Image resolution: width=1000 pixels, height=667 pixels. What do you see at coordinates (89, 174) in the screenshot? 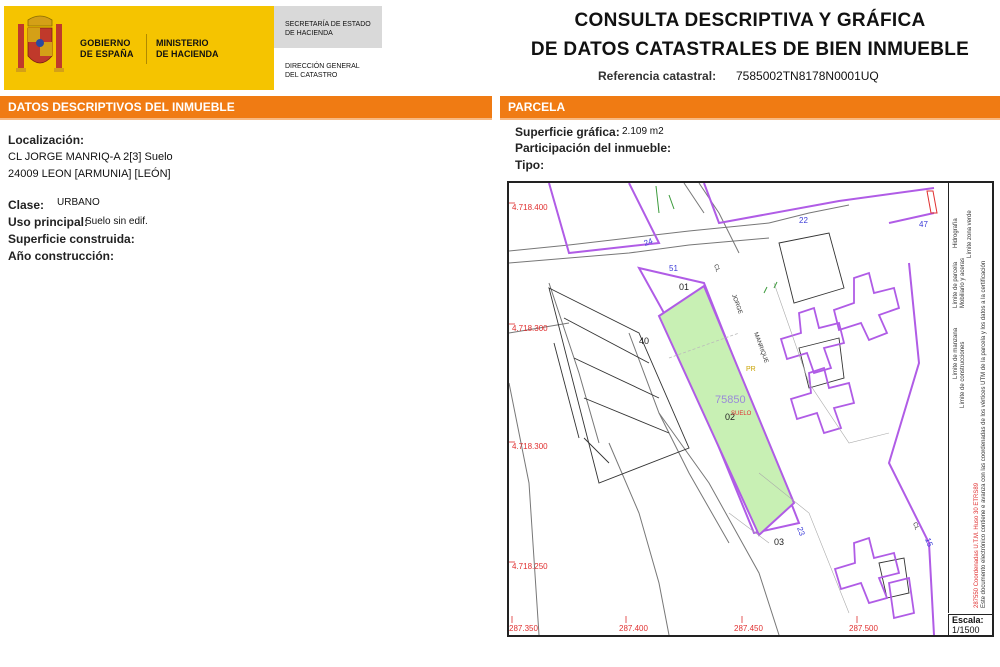
I see `localizacion-line2: 24009 LEON [ARMUNIA] [LEÓN]` at bounding box center [89, 174].